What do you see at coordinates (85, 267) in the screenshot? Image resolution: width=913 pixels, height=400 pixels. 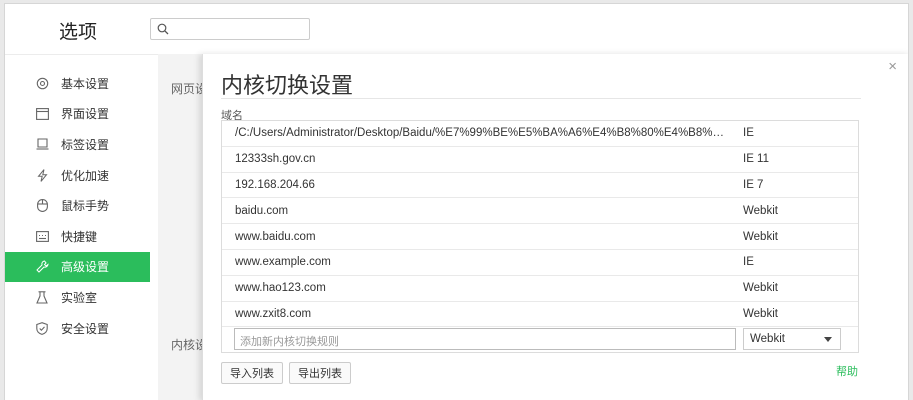 I see `sidebar-item-label: 高级设置` at bounding box center [85, 267].